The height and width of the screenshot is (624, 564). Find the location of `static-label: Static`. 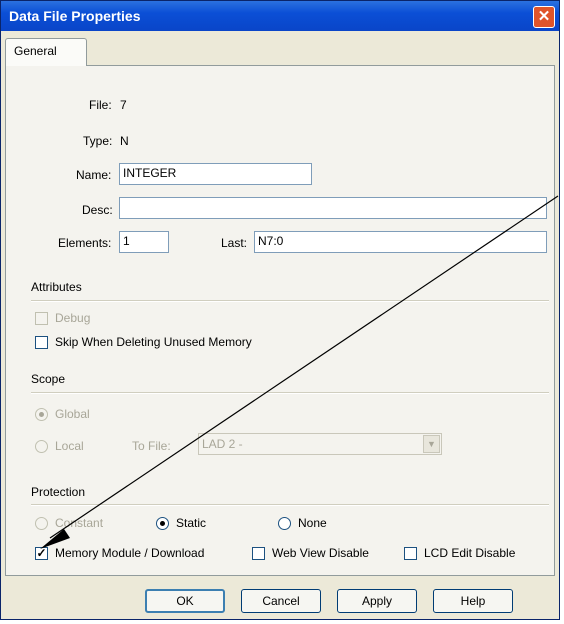

static-label: Static is located at coordinates (191, 523).